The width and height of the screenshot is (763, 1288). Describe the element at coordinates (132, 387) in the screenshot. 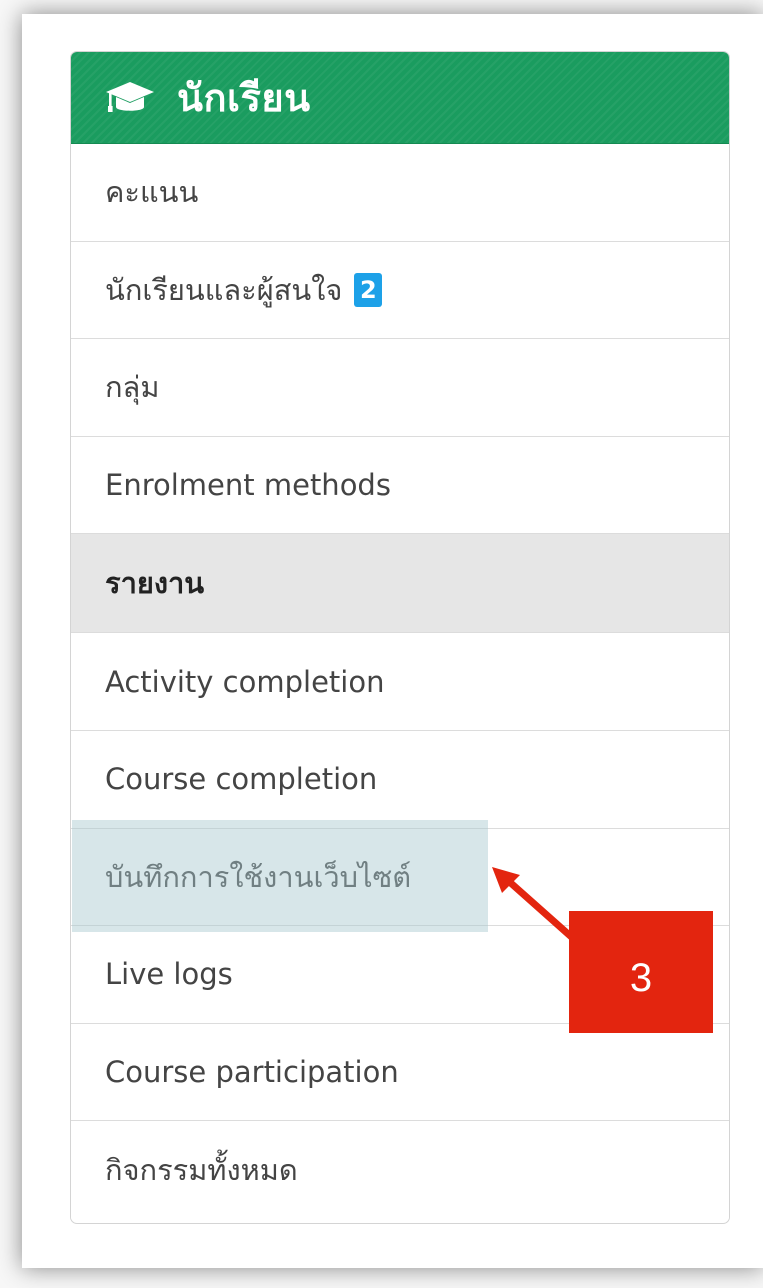

I see `menu-item-label: กลุ่ม` at that location.